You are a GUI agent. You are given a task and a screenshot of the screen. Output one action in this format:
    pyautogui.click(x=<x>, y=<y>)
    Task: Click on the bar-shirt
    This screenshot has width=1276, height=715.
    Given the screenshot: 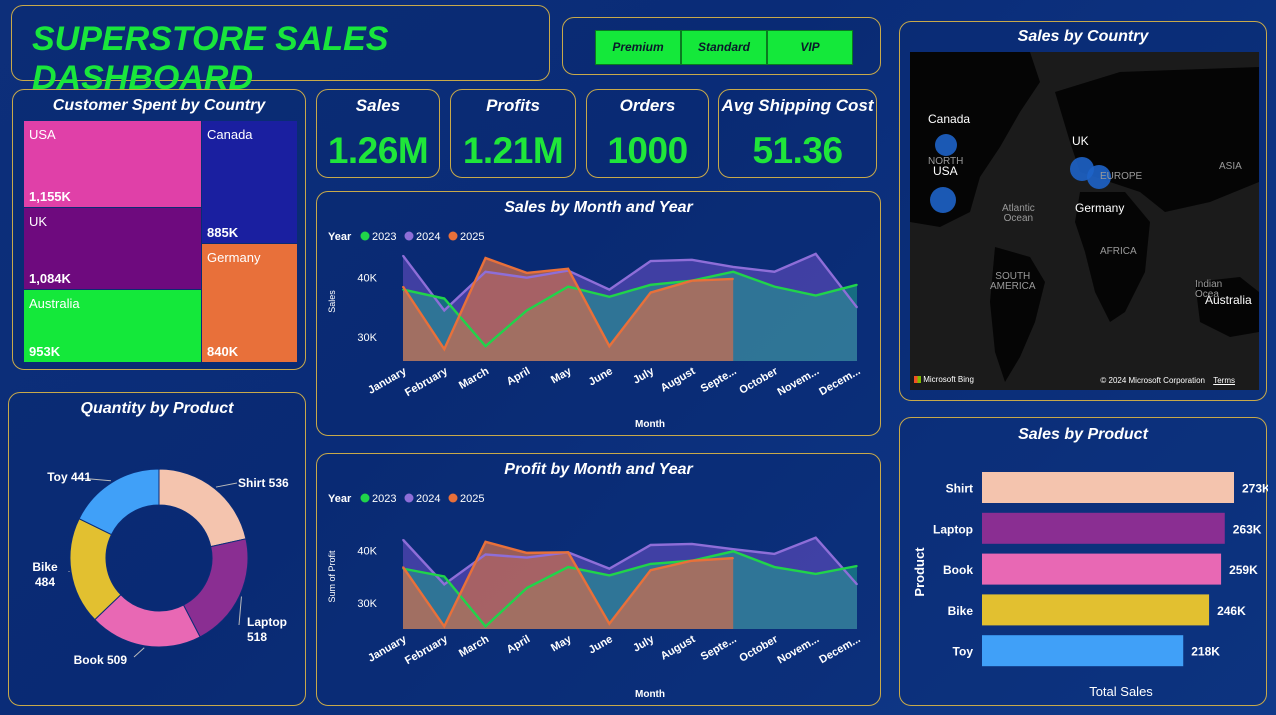 What is the action you would take?
    pyautogui.click(x=1108, y=487)
    